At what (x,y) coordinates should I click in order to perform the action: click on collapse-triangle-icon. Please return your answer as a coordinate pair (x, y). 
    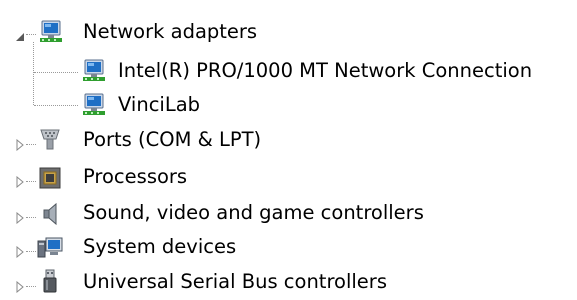
    Looking at the image, I should click on (20, 37).